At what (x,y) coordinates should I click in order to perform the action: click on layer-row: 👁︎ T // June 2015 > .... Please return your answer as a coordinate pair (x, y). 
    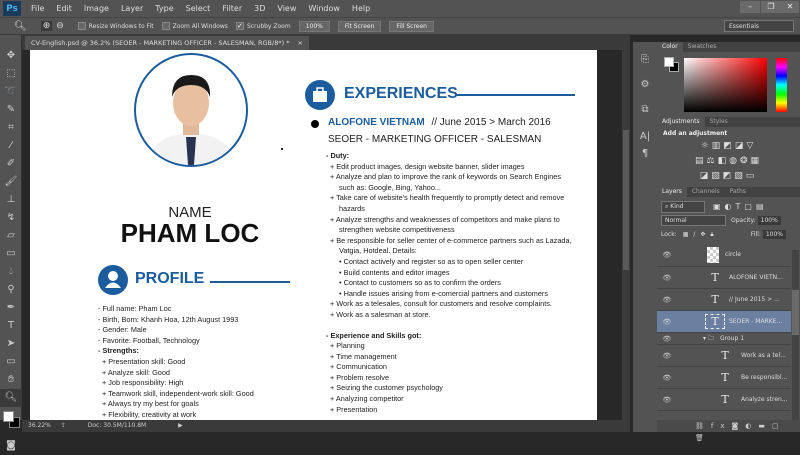
    Looking at the image, I should click on (724, 300).